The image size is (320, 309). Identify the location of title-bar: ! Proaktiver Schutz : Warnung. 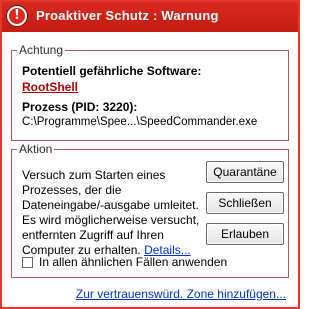
(150, 17).